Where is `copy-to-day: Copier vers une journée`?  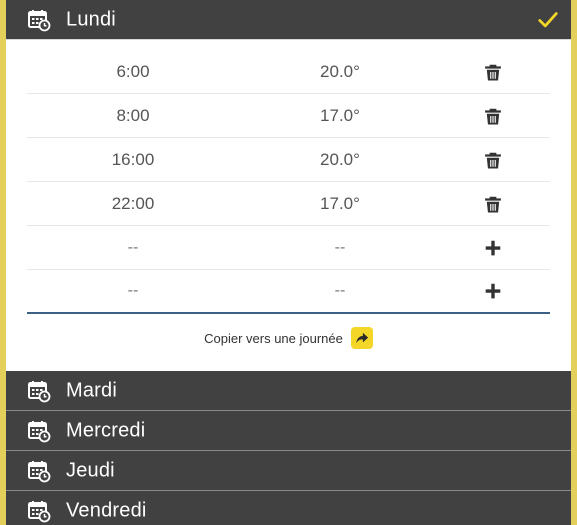 copy-to-day: Copier vers une journée is located at coordinates (288, 338).